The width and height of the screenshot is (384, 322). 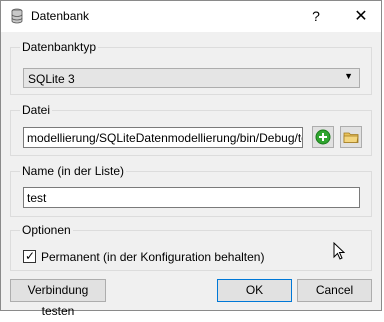 What do you see at coordinates (191, 197) in the screenshot?
I see `name-input: test` at bounding box center [191, 197].